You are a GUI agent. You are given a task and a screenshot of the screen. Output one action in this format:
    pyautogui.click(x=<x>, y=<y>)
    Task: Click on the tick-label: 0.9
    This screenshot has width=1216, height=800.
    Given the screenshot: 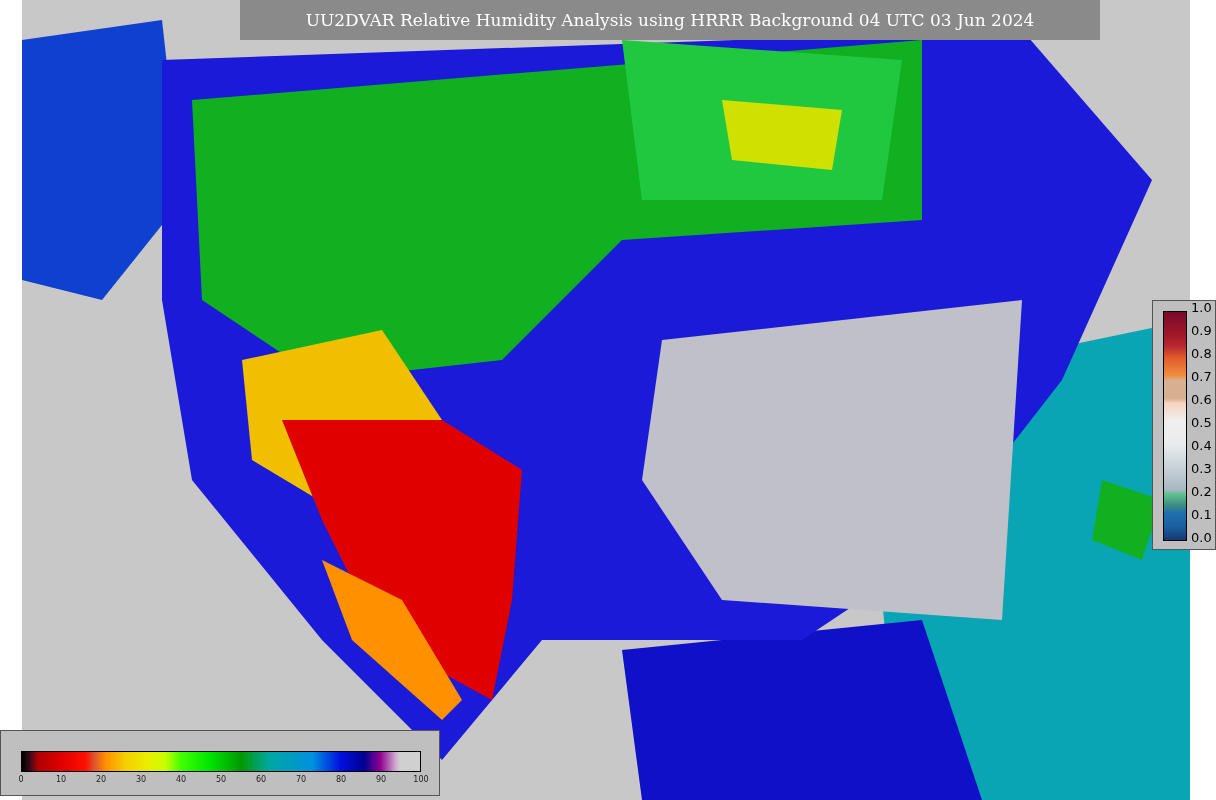 What is the action you would take?
    pyautogui.click(x=1201, y=331)
    